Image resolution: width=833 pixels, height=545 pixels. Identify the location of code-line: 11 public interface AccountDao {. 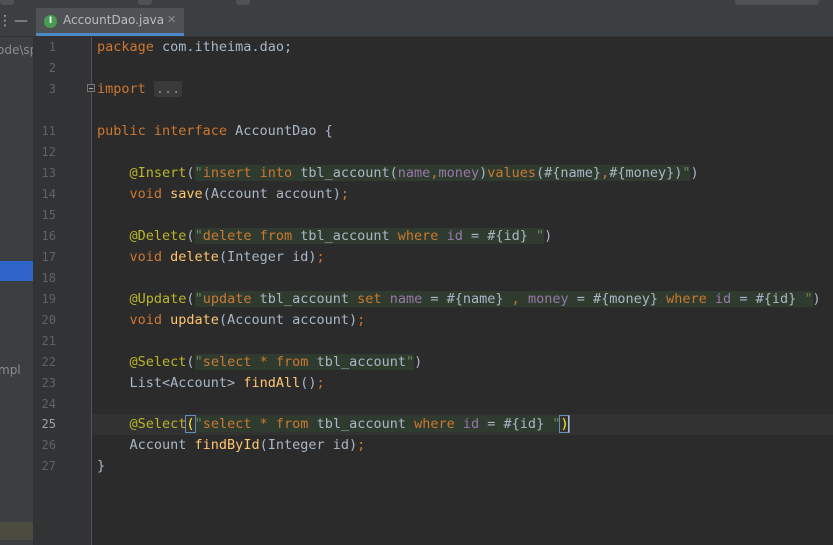
(433, 131).